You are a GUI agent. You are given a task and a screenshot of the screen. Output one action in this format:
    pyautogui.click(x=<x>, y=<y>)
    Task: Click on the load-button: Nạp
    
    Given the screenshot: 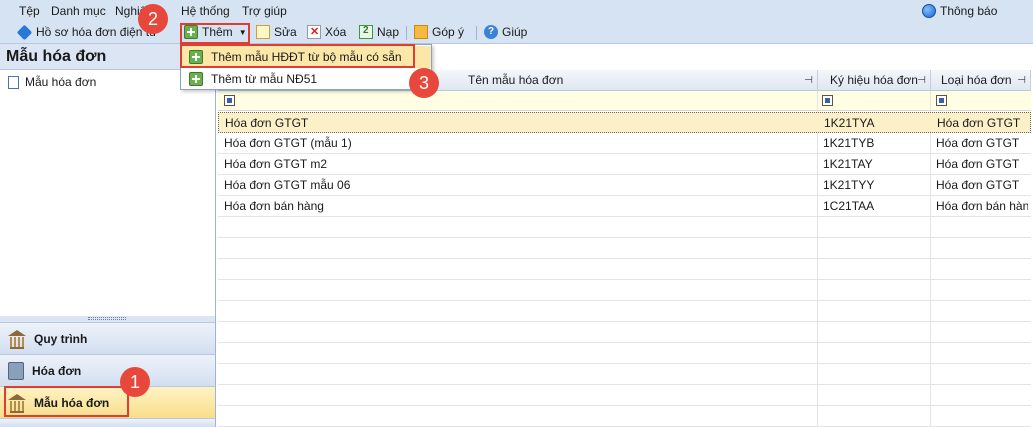 What is the action you would take?
    pyautogui.click(x=379, y=32)
    